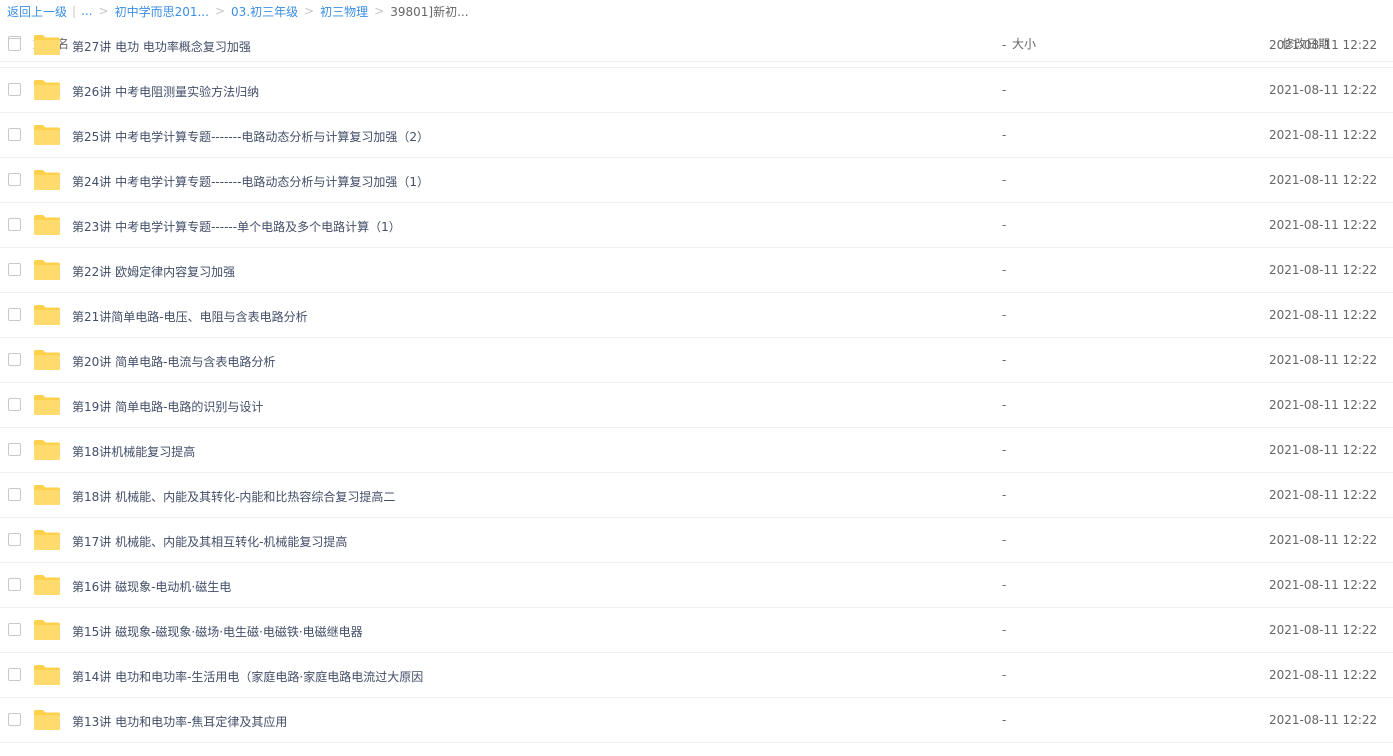  I want to click on file-row: 第27讲 电功 电功率概念复习加强 - 2021-08-11 12:22, so click(696, 45).